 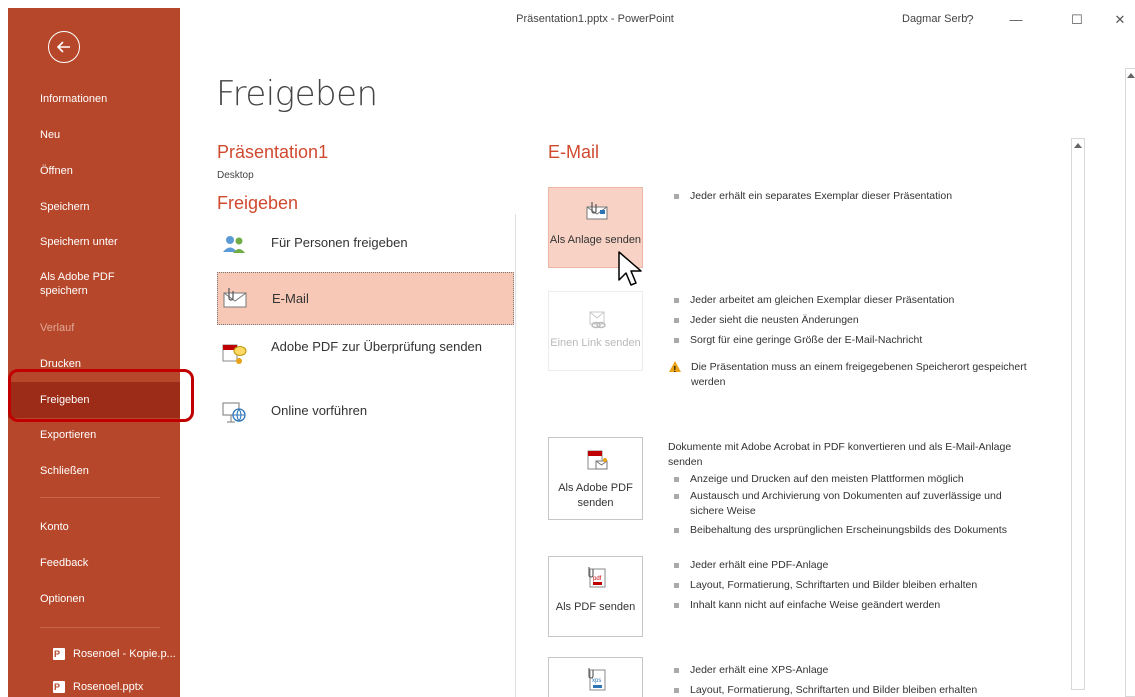 I want to click on share-option-people: Für Personen freigeben, so click(x=365, y=244).